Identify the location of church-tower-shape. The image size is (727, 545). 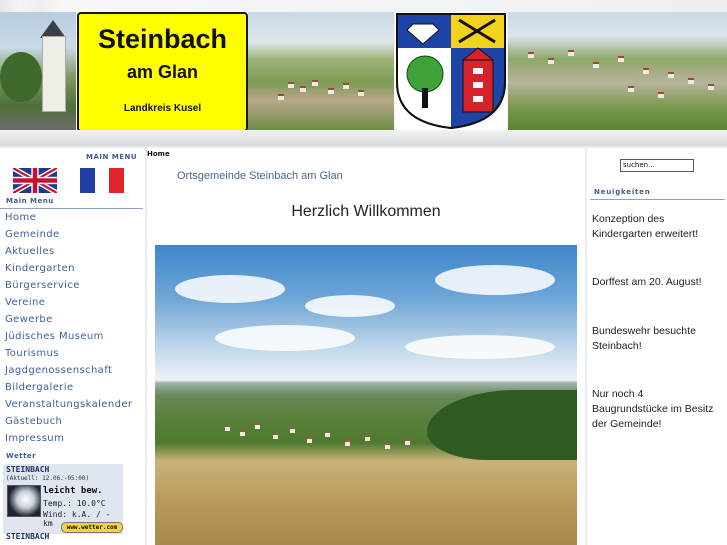
(54, 74).